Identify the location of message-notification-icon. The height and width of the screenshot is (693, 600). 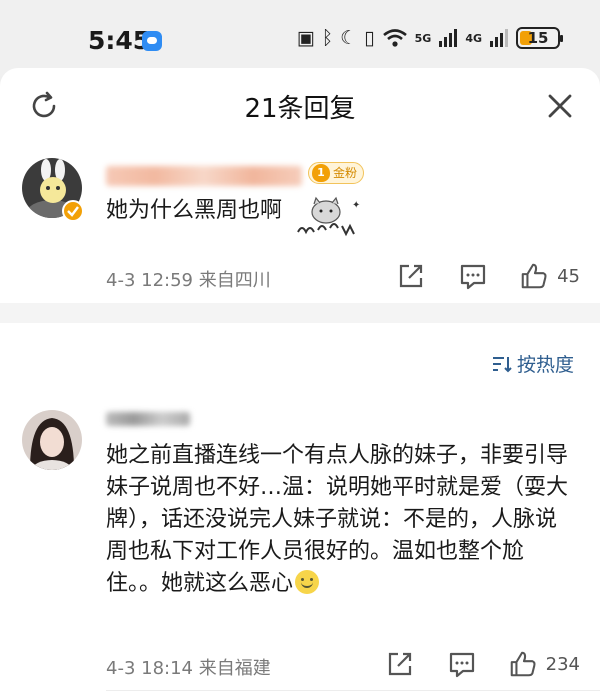
(152, 41).